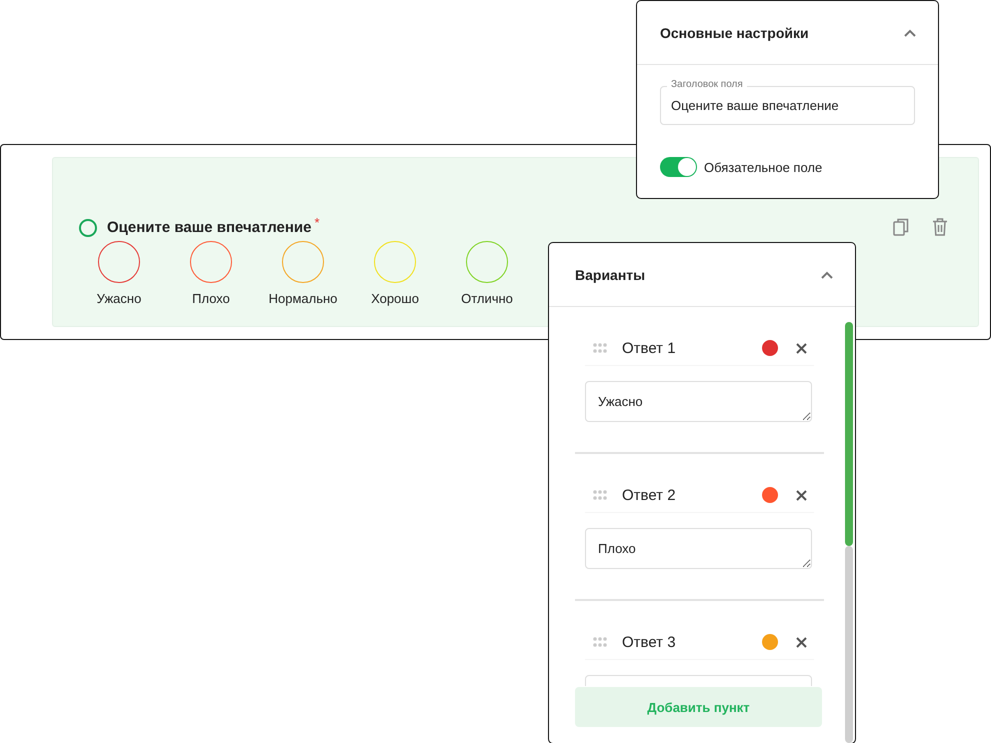  What do you see at coordinates (487, 298) in the screenshot?
I see `rating-label: Отлично` at bounding box center [487, 298].